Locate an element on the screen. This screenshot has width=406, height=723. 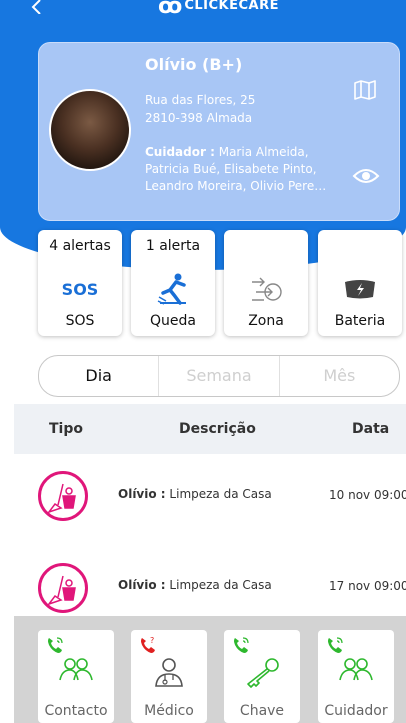
contact-button-chave: Chave is located at coordinates (262, 676).